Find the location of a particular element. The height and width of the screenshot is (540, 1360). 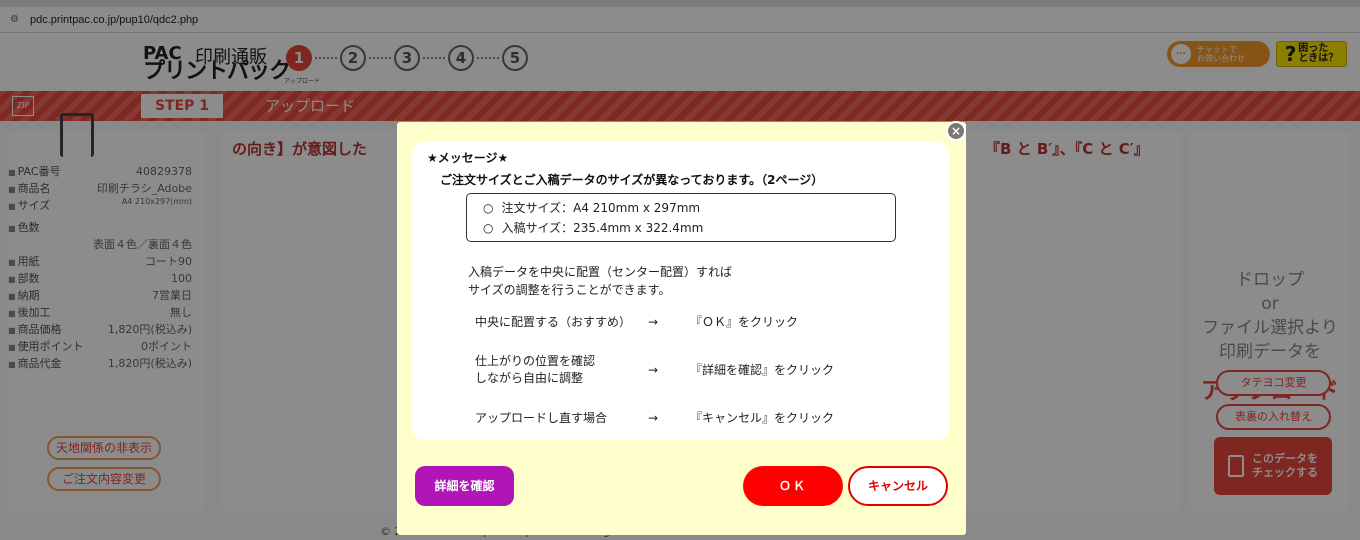

data-size-line: ○ 入稿サイズ：235.4mm x 322.4mm is located at coordinates (593, 228).